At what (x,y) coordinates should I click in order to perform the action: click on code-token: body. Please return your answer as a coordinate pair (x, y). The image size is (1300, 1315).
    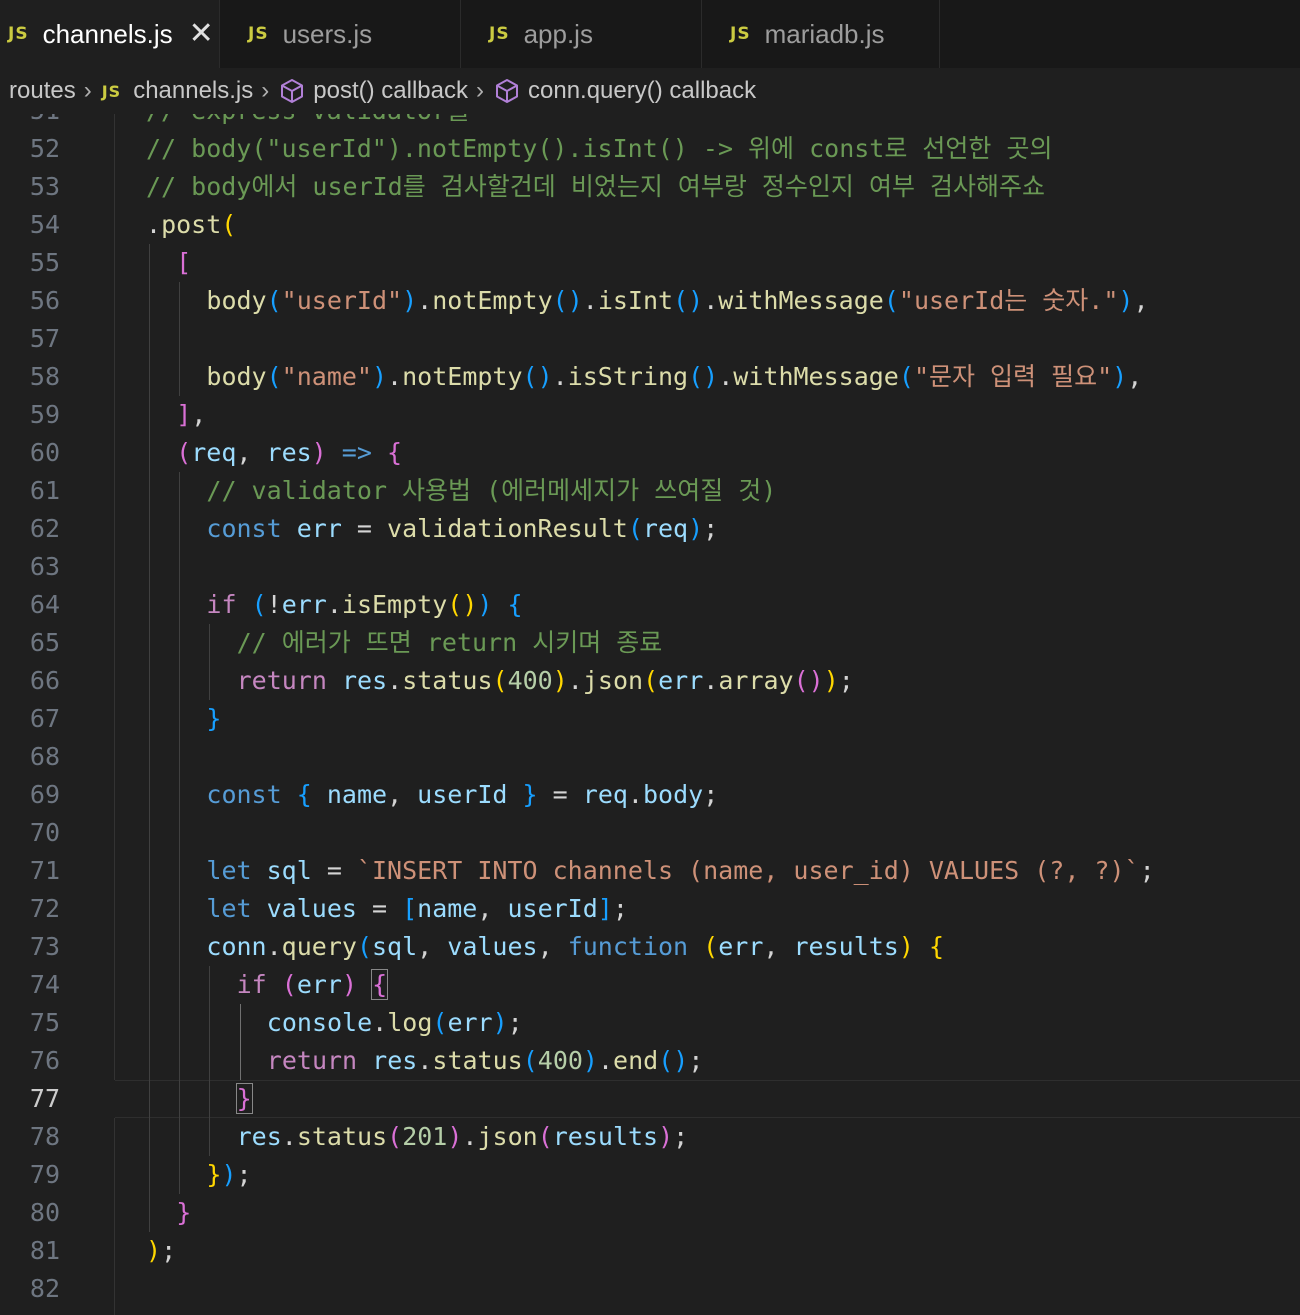
    Looking at the image, I should click on (236, 376).